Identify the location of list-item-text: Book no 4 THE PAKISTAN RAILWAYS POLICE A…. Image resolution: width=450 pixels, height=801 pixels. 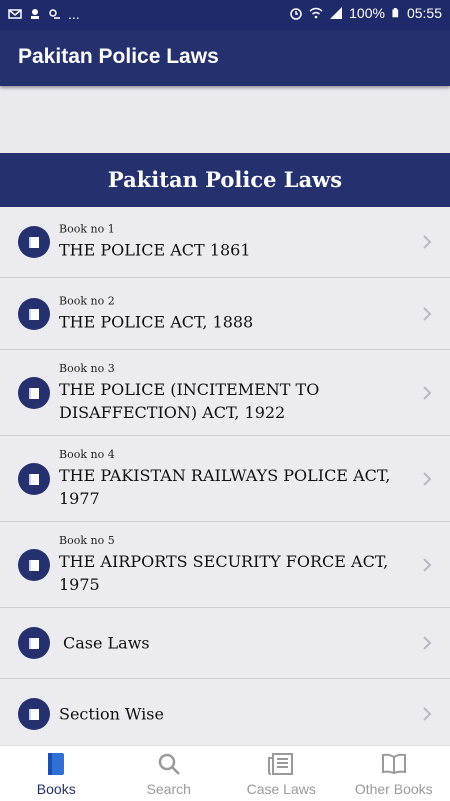
(234, 479).